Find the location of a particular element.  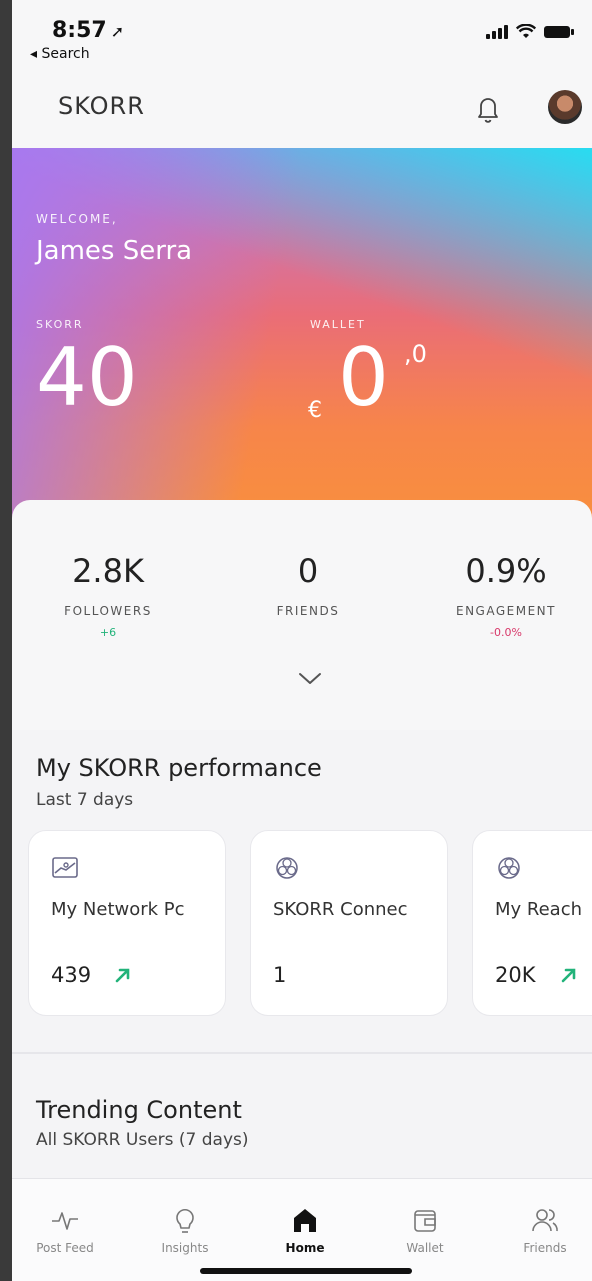

status-bar: 8:57 ➚ ◂ Search is located at coordinates (302, 35).